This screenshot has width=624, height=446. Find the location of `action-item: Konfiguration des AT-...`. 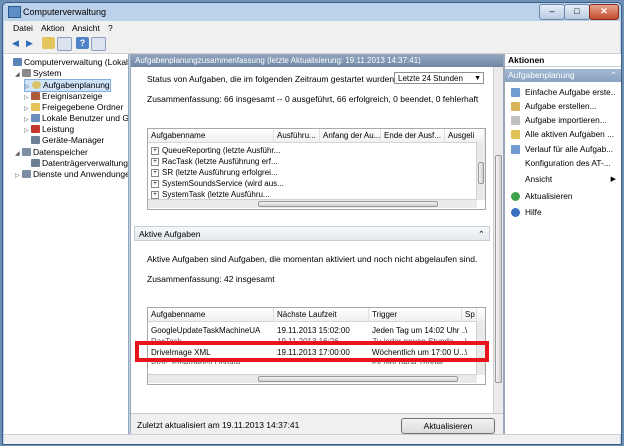

action-item: Konfiguration des AT-... is located at coordinates (563, 163).